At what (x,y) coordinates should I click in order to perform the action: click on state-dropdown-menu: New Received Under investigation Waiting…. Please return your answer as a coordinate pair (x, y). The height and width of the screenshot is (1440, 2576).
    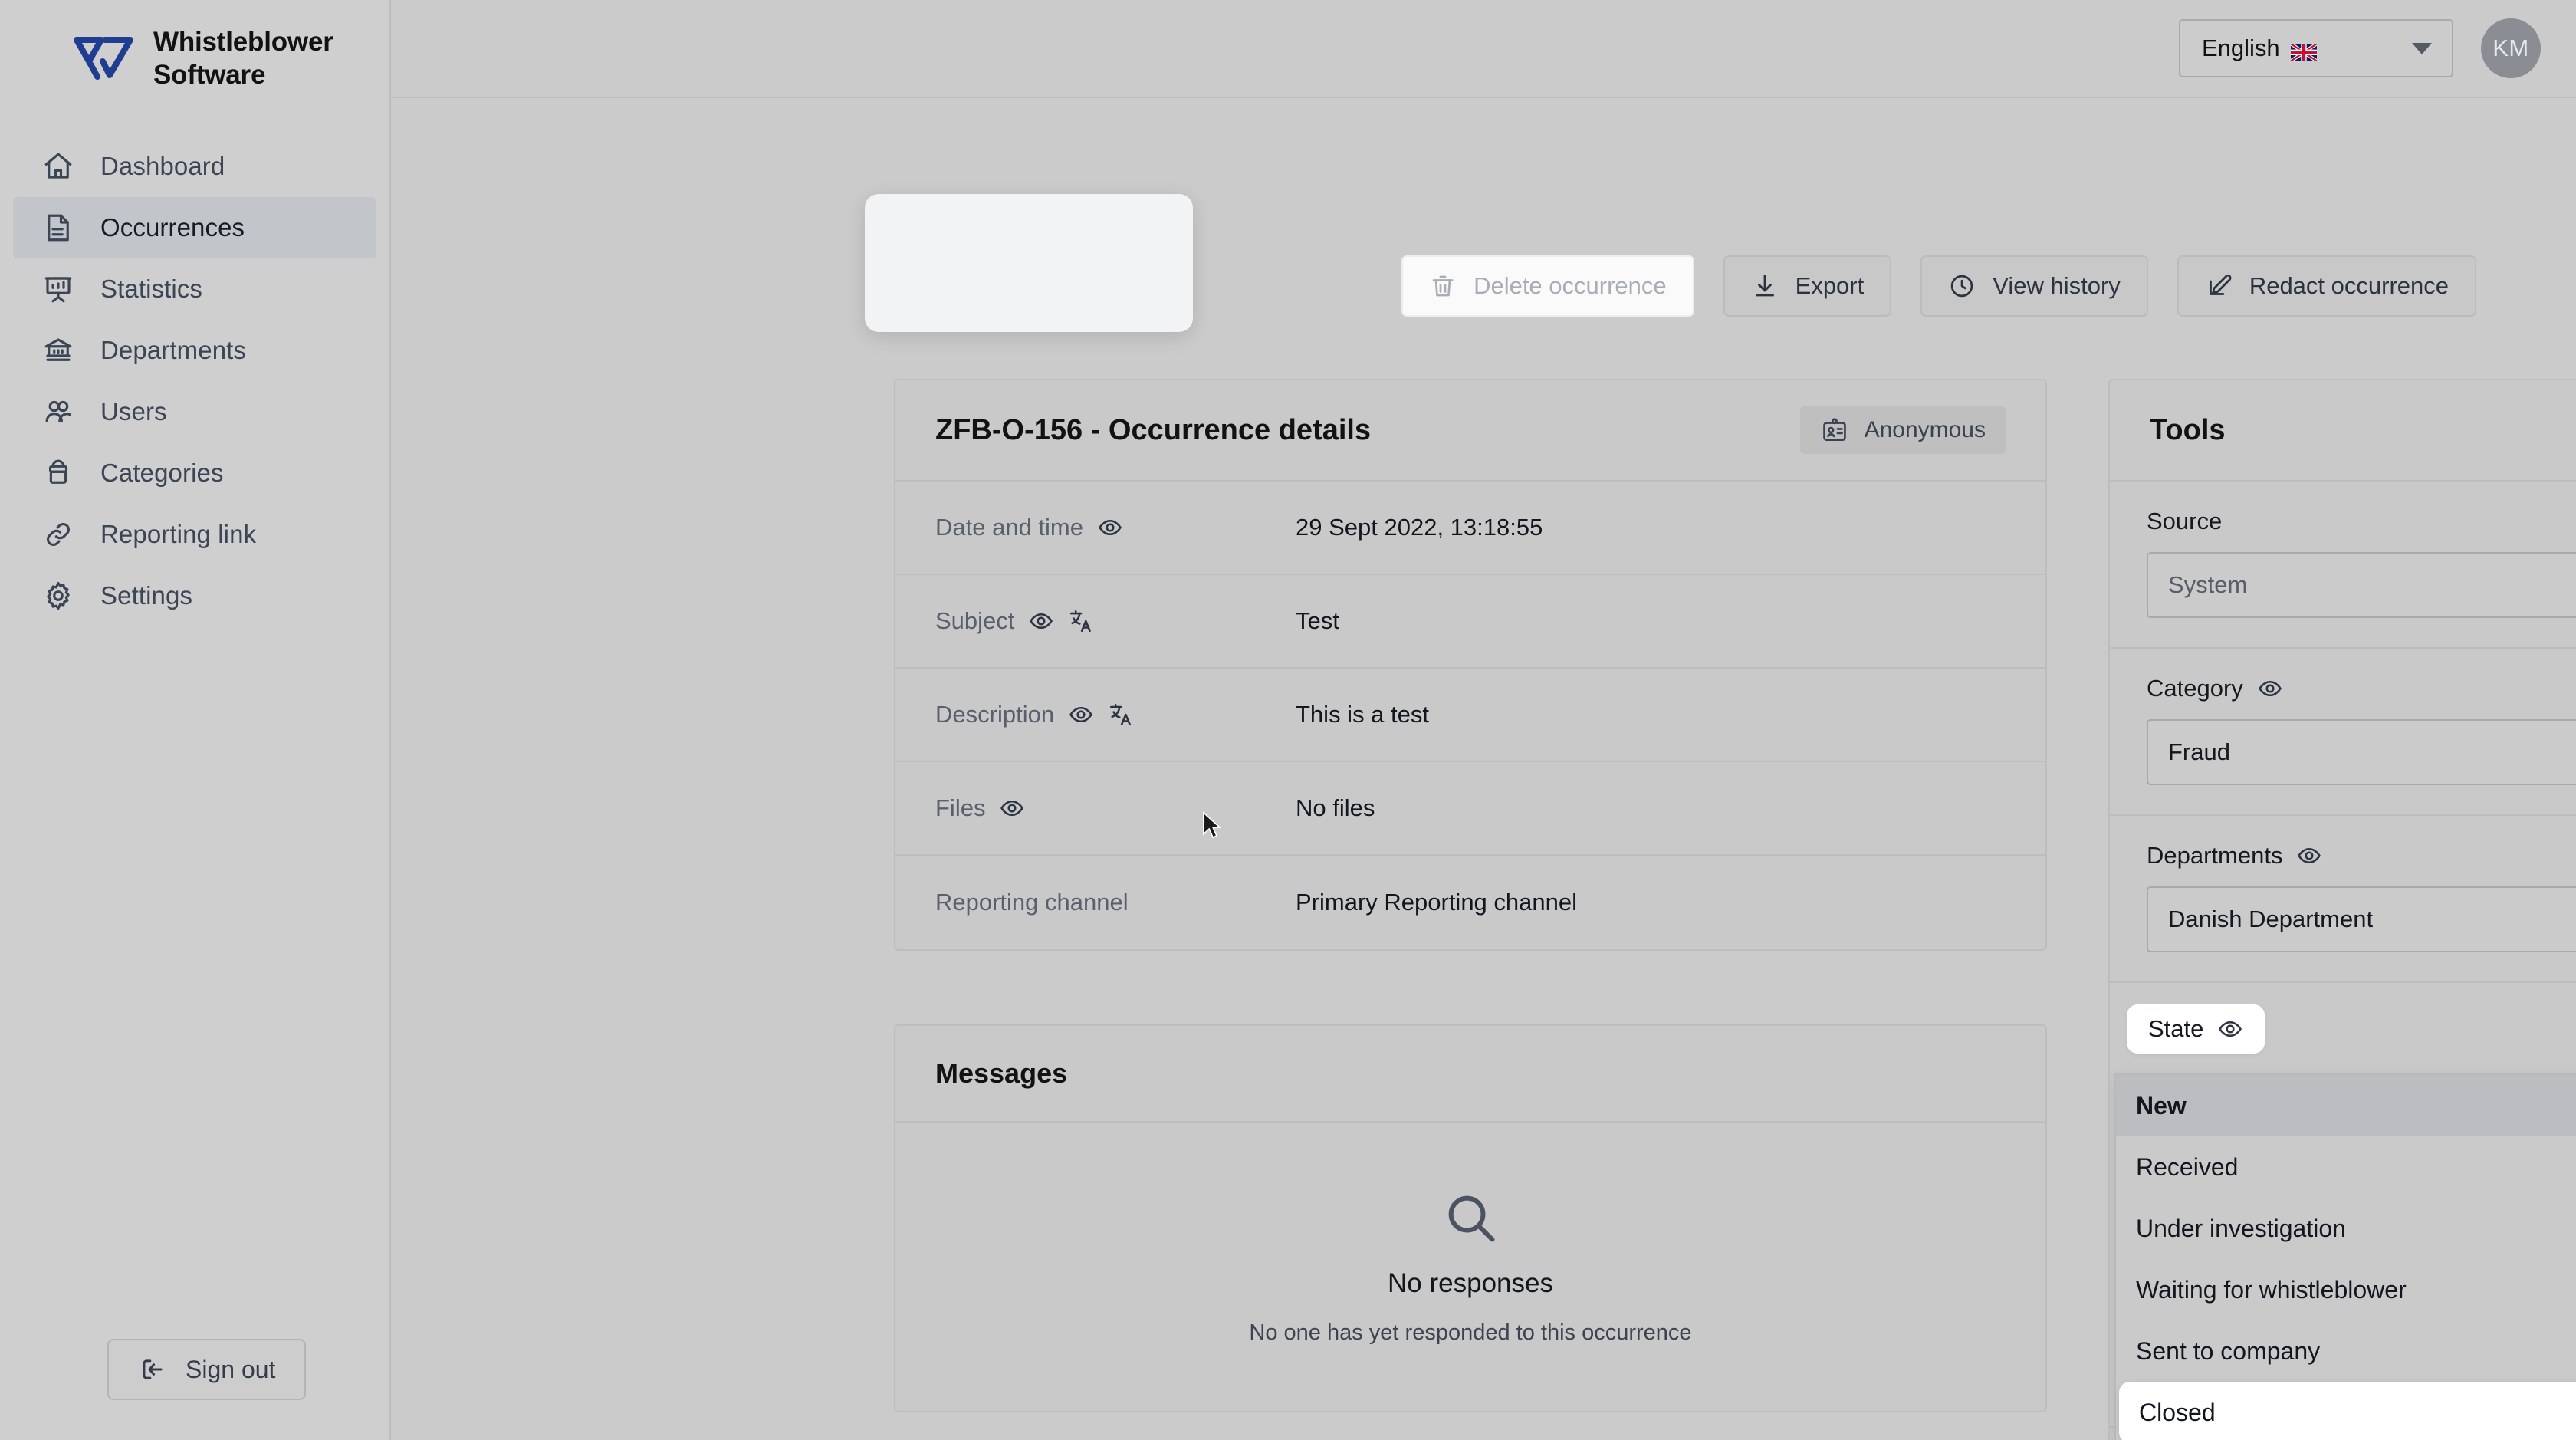
    Looking at the image, I should click on (2345, 1256).